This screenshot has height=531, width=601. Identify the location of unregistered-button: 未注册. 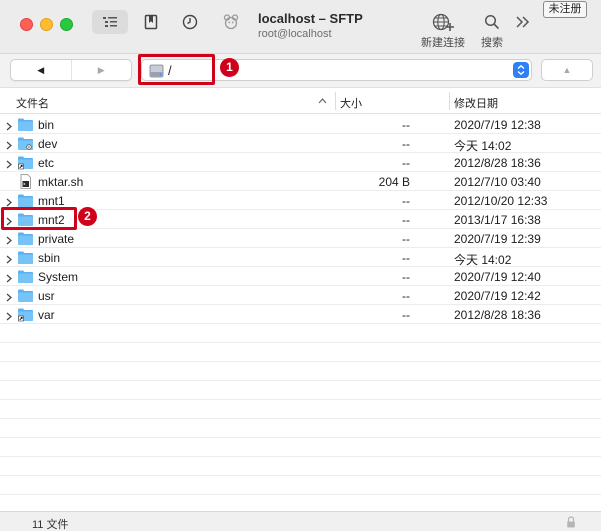
(565, 9).